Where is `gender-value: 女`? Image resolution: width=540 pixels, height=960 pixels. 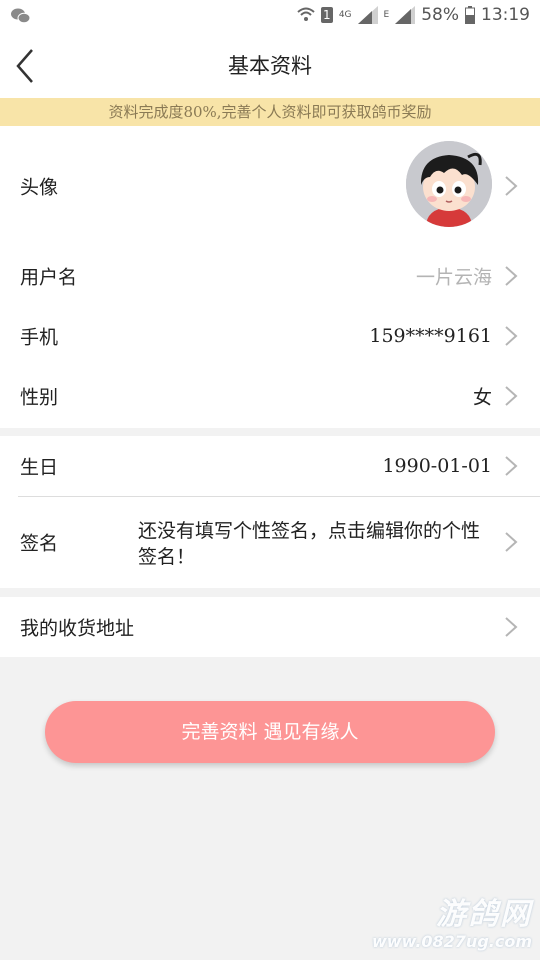
gender-value: 女 is located at coordinates (482, 397).